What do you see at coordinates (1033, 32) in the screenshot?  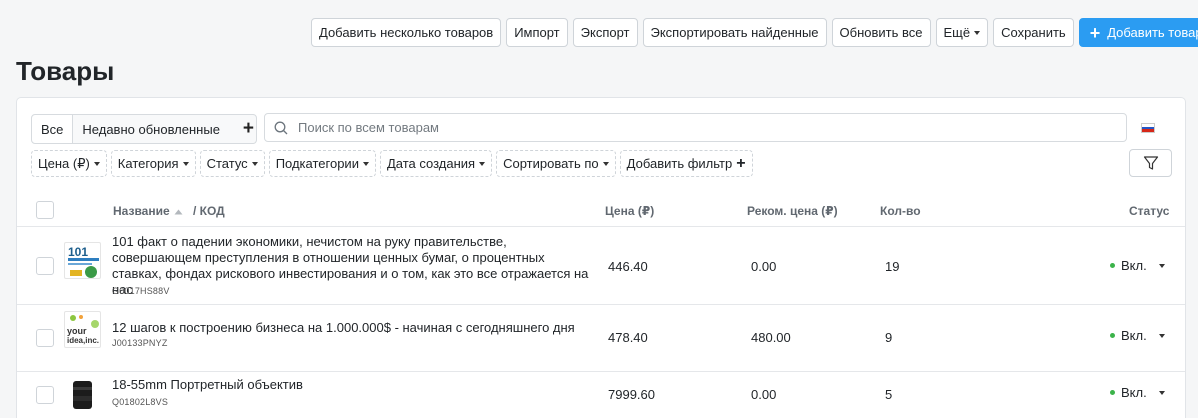 I see `save-button: Сохранить` at bounding box center [1033, 32].